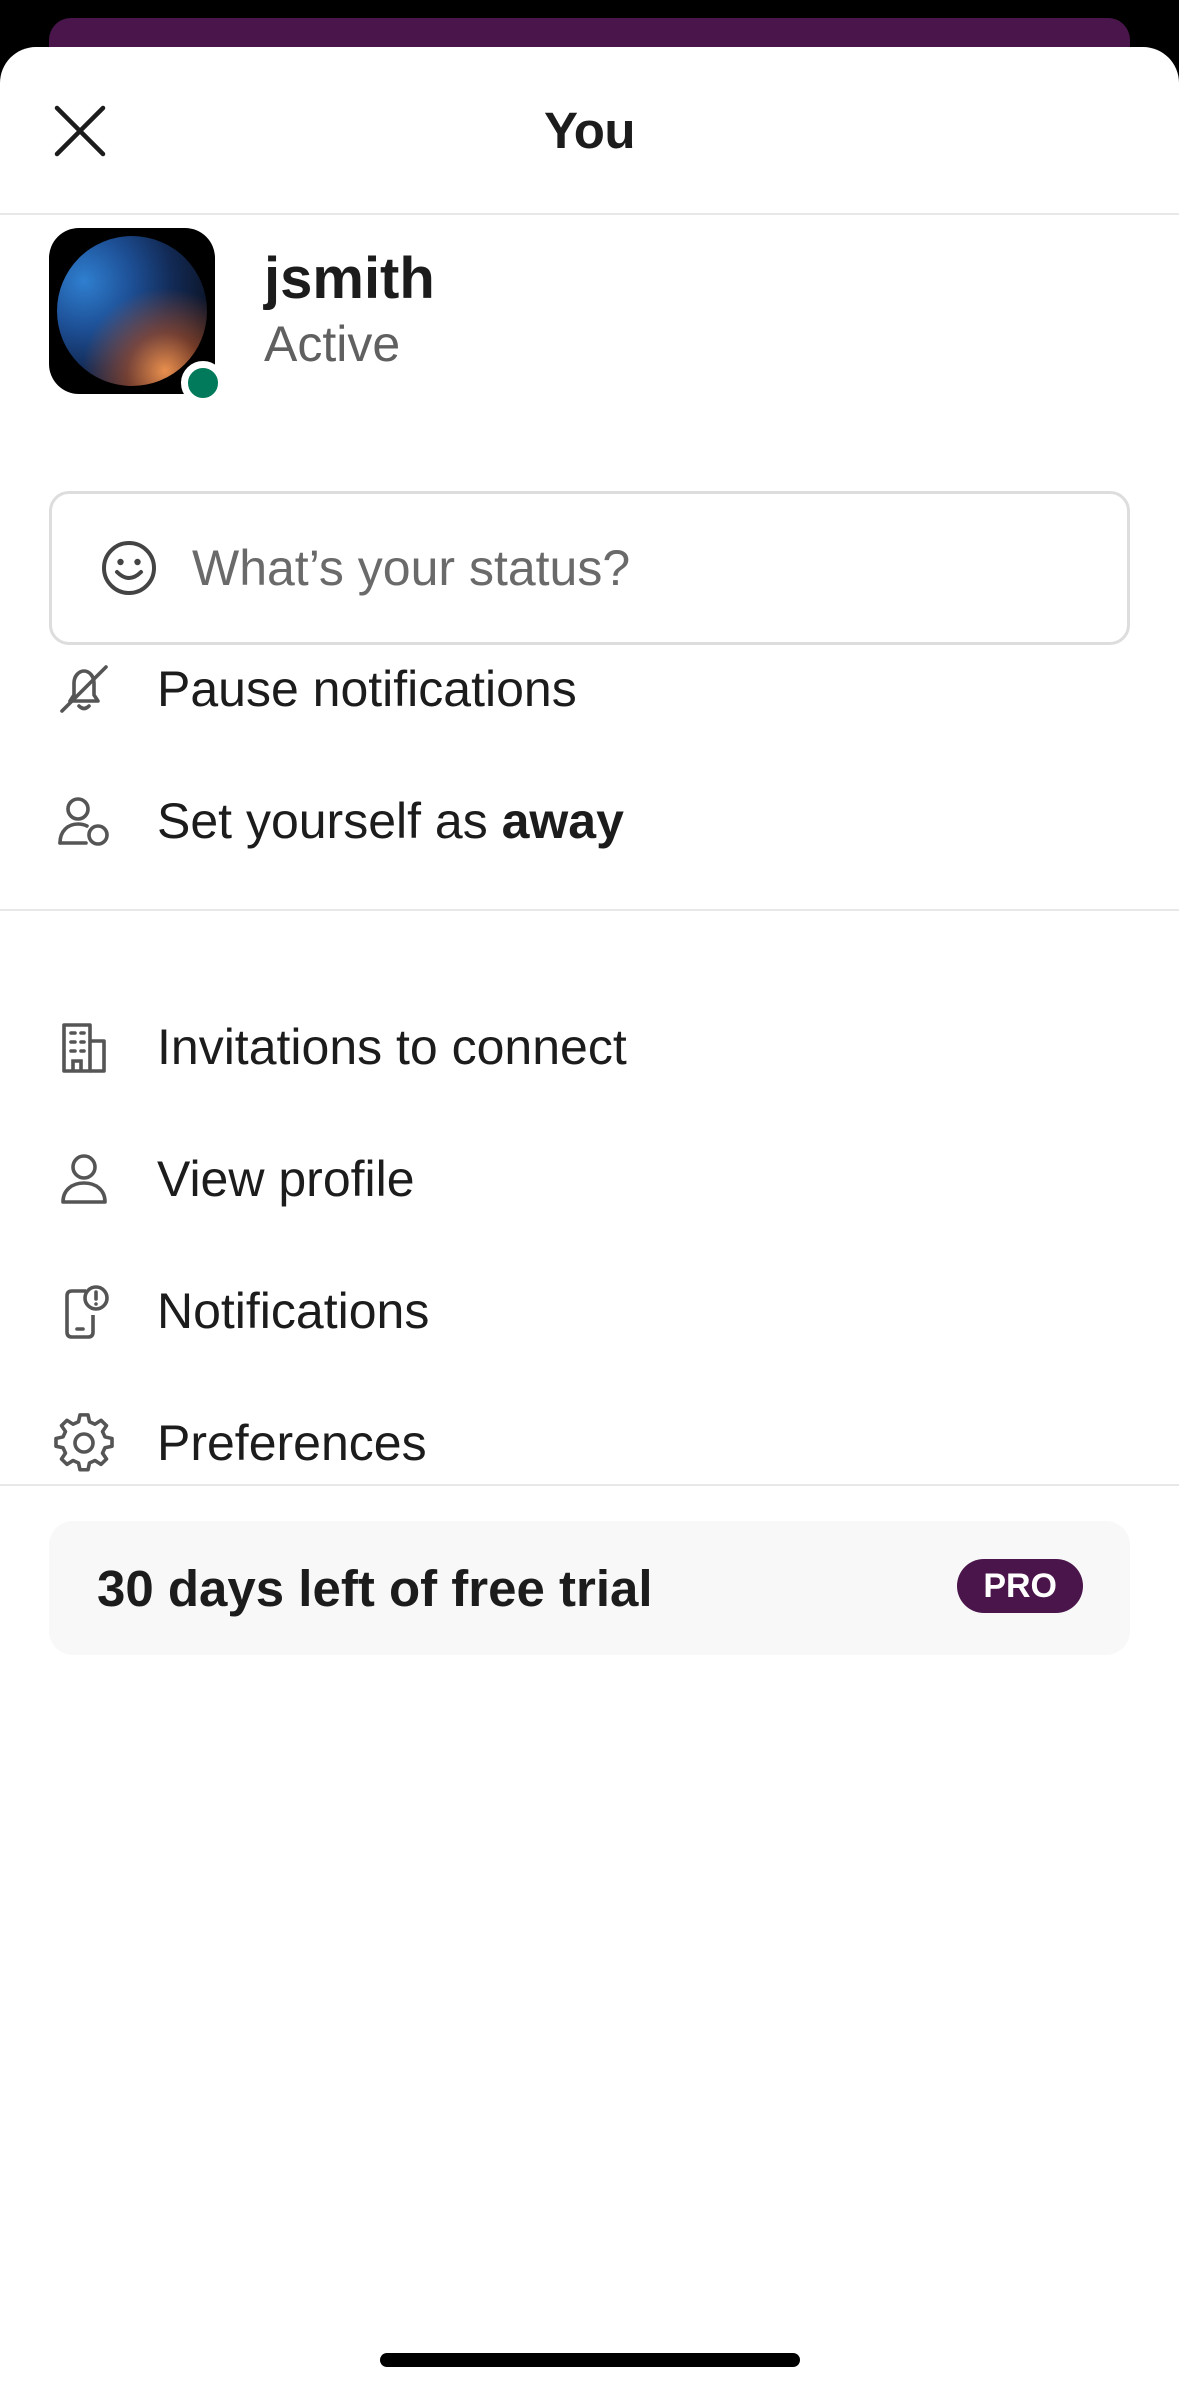 This screenshot has width=1179, height=2396. I want to click on close-icon, so click(80, 131).